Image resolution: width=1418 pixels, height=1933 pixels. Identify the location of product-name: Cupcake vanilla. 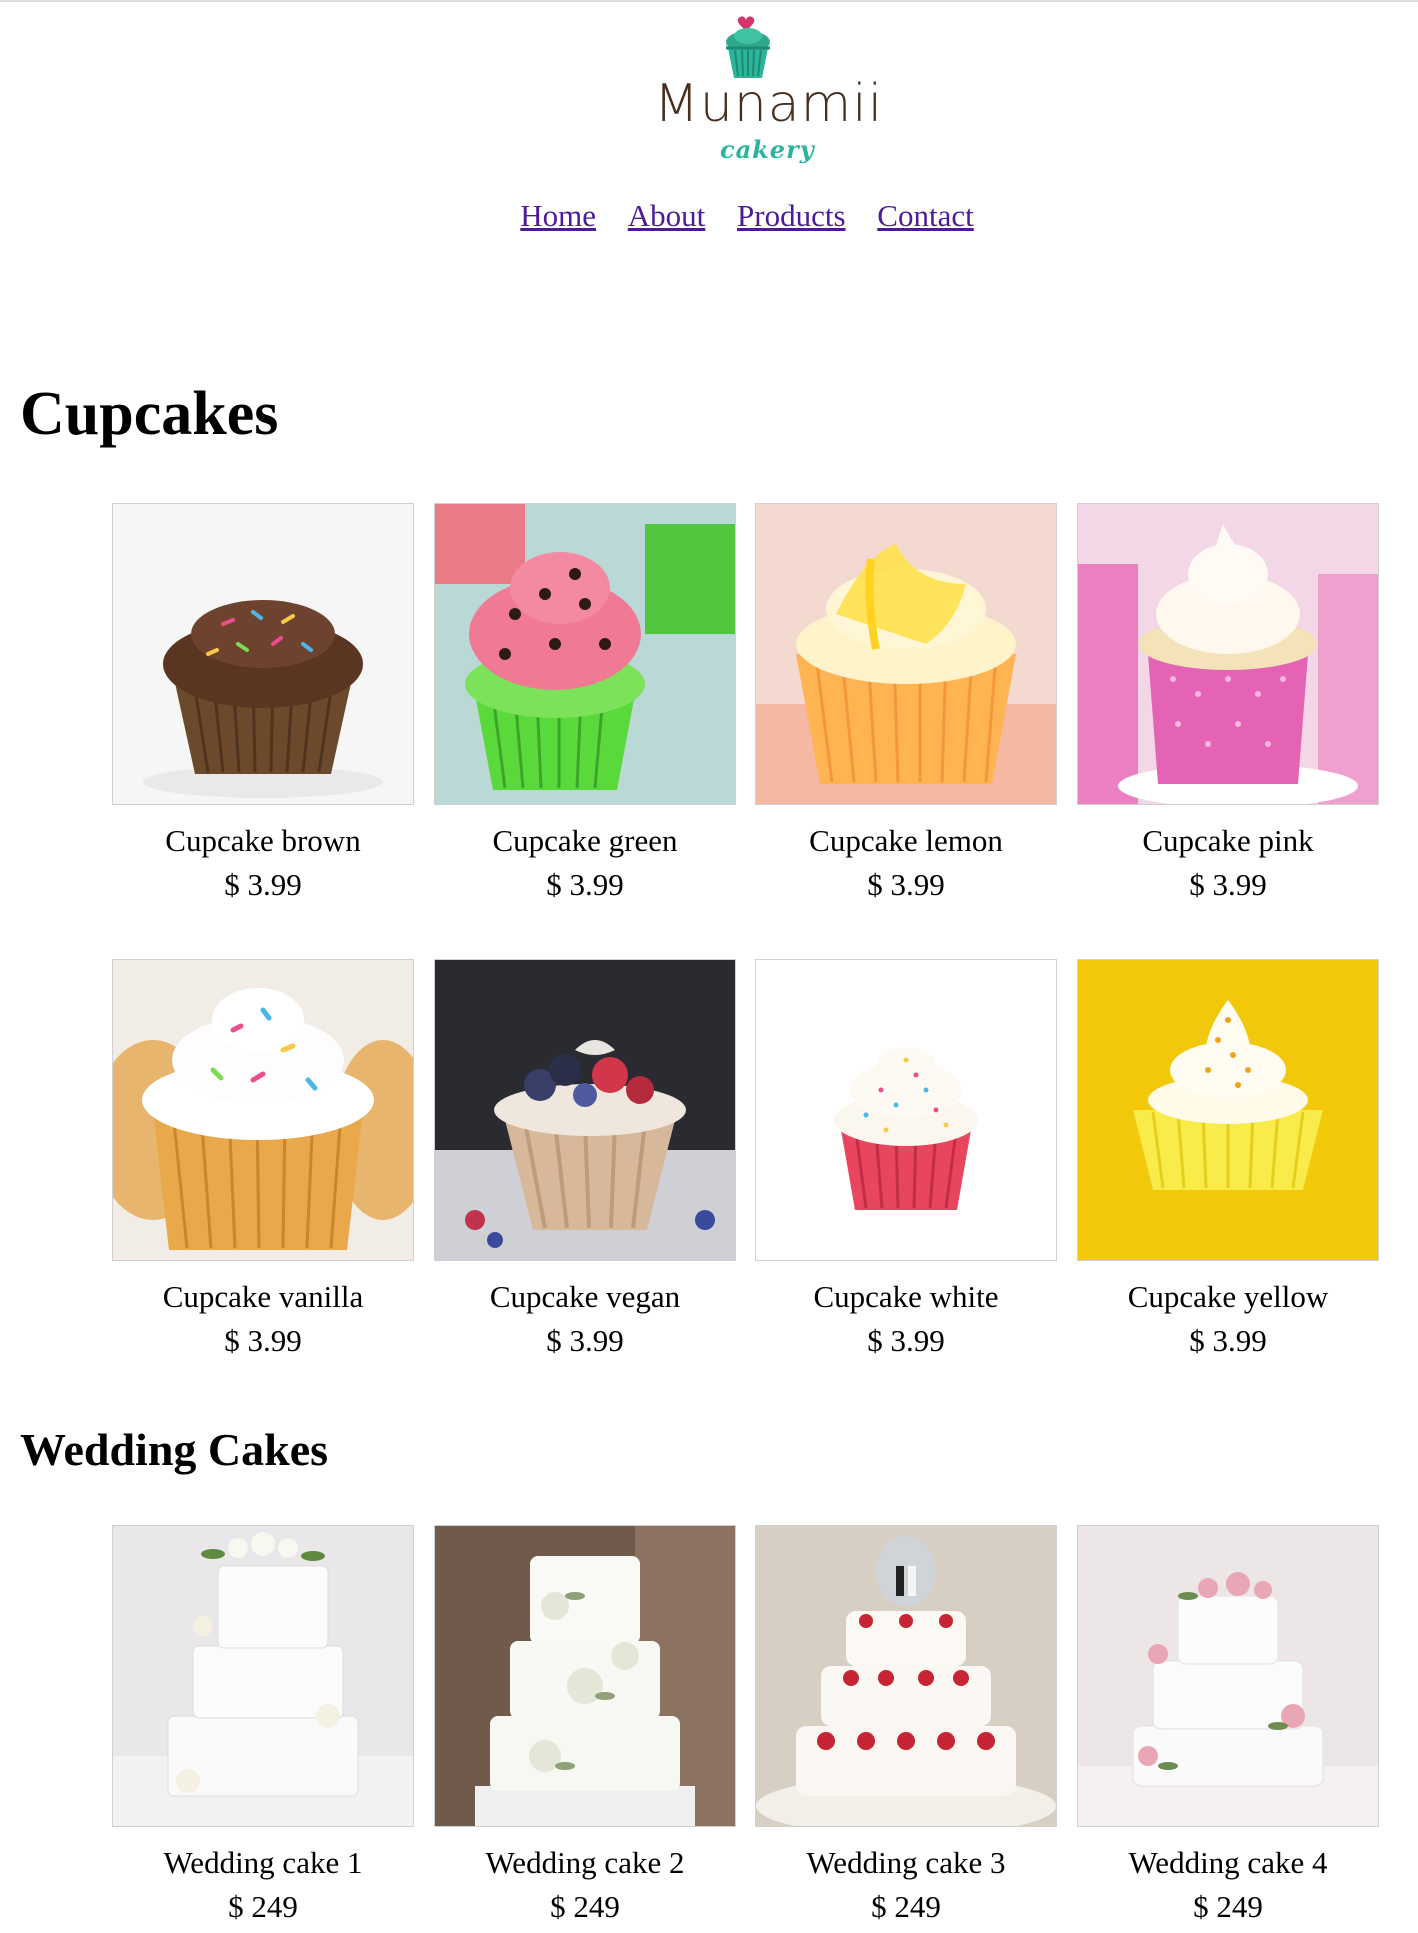
(263, 1296).